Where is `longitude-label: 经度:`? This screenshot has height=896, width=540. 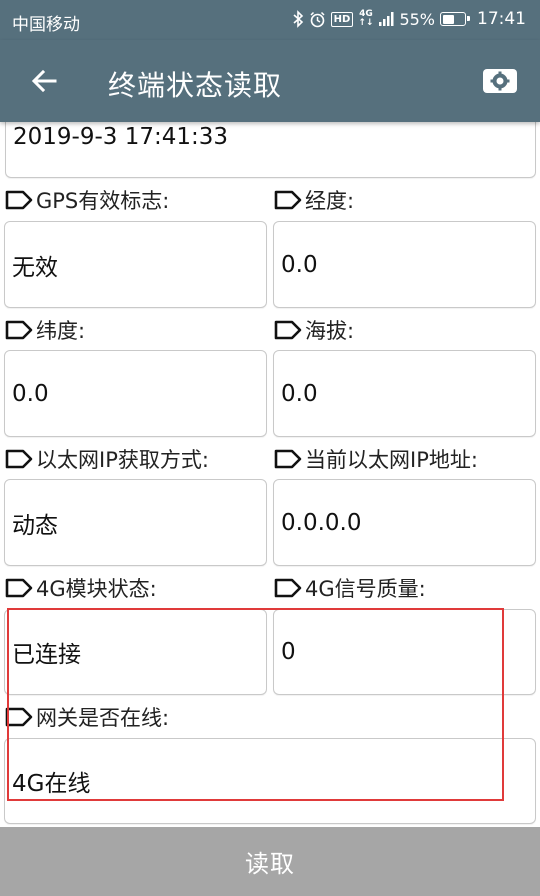 longitude-label: 经度: is located at coordinates (314, 200).